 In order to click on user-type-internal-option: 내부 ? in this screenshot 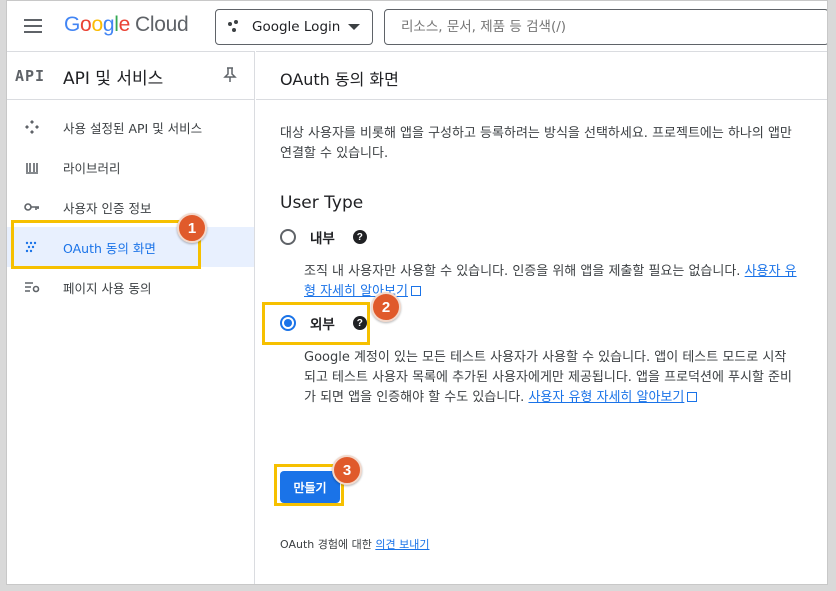, I will do `click(323, 237)`.